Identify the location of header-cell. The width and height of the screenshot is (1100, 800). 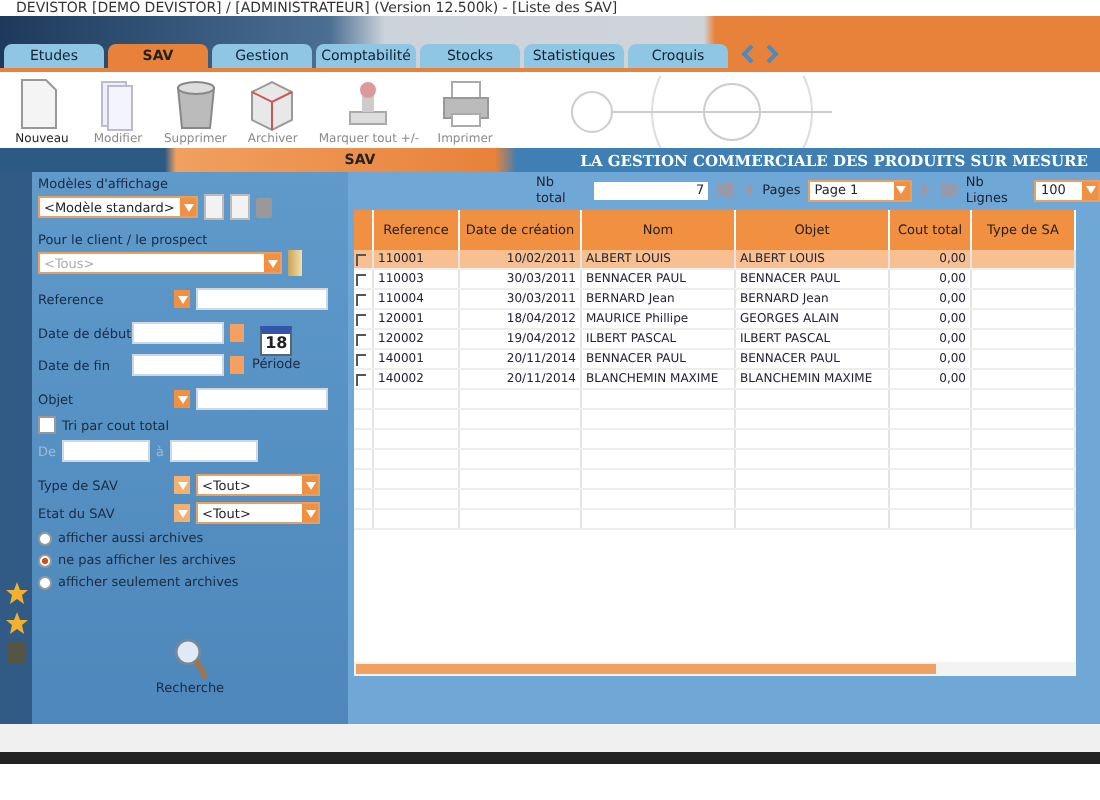
(363, 230).